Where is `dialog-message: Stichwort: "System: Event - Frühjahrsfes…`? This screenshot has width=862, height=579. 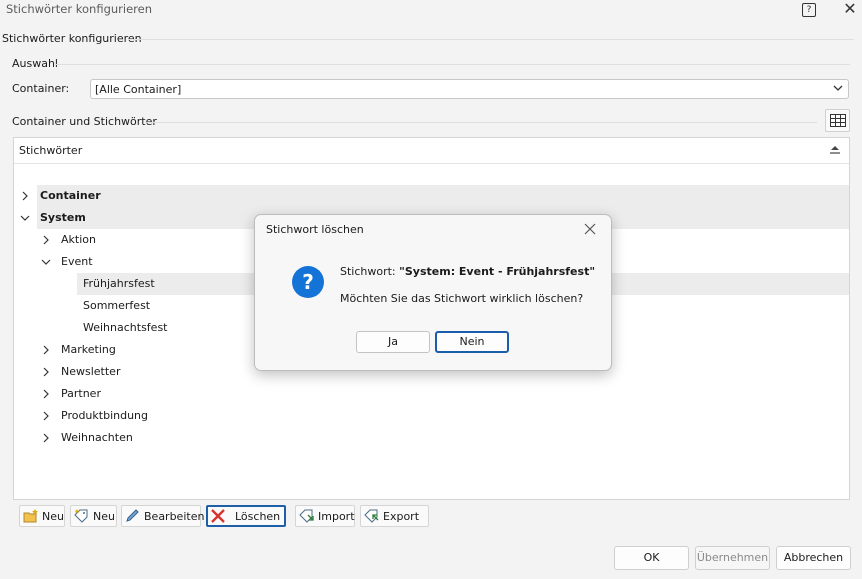 dialog-message: Stichwort: "System: Event - Frühjahrsfes… is located at coordinates (467, 271).